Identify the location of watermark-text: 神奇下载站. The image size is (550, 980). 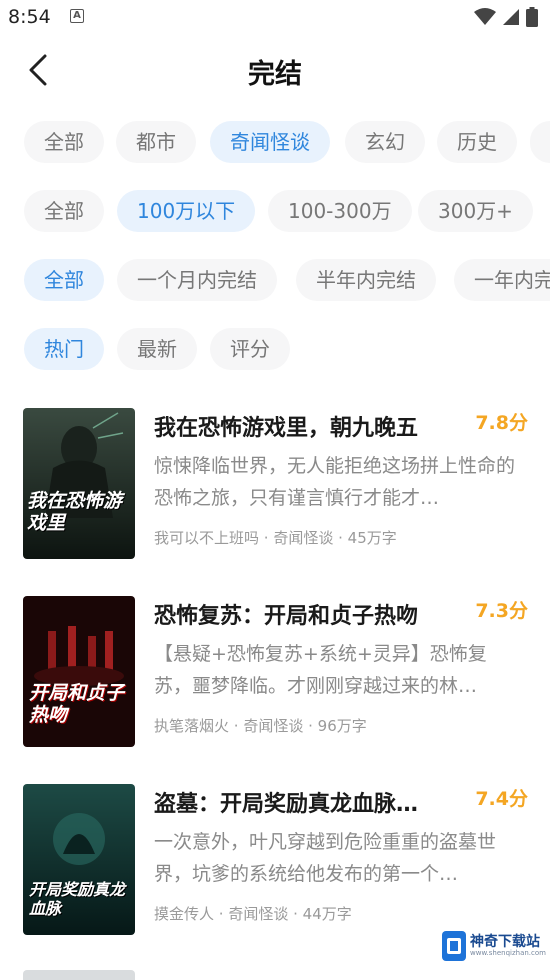
(505, 942).